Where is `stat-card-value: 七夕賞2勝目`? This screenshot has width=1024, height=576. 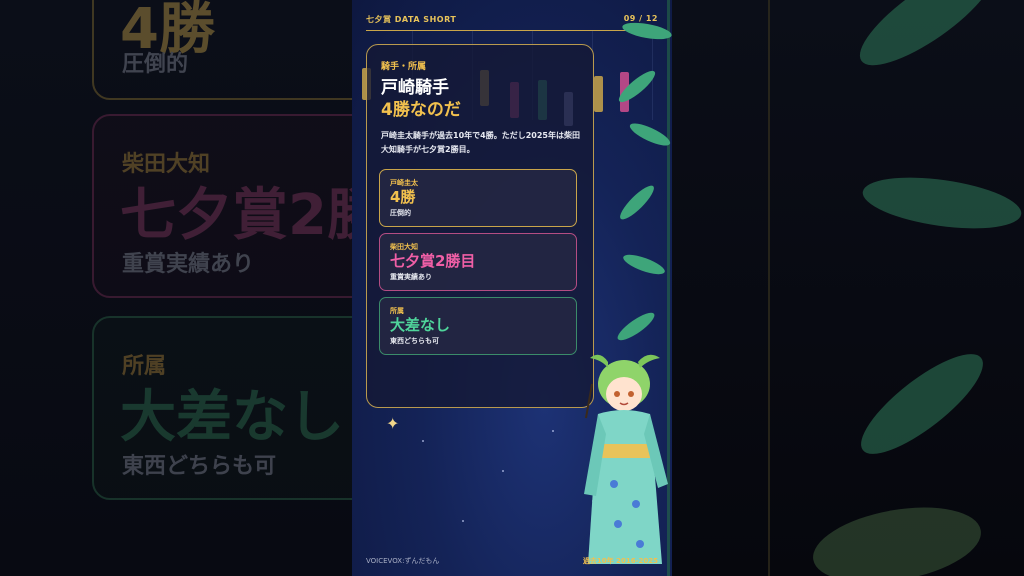
stat-card-value: 七夕賞2勝目 is located at coordinates (433, 261).